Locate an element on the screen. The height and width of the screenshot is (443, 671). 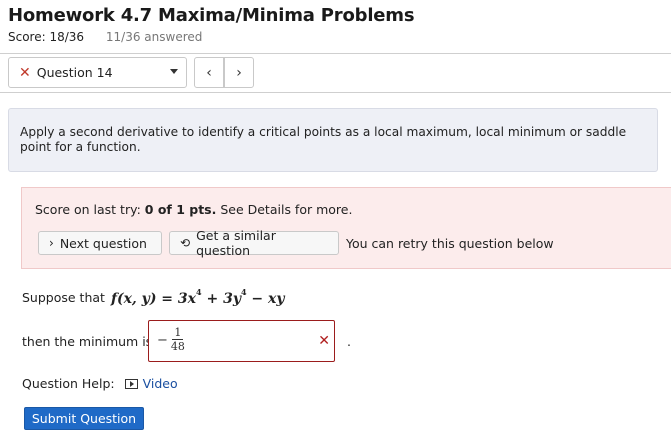
x-icon: ✕ is located at coordinates (25, 72).